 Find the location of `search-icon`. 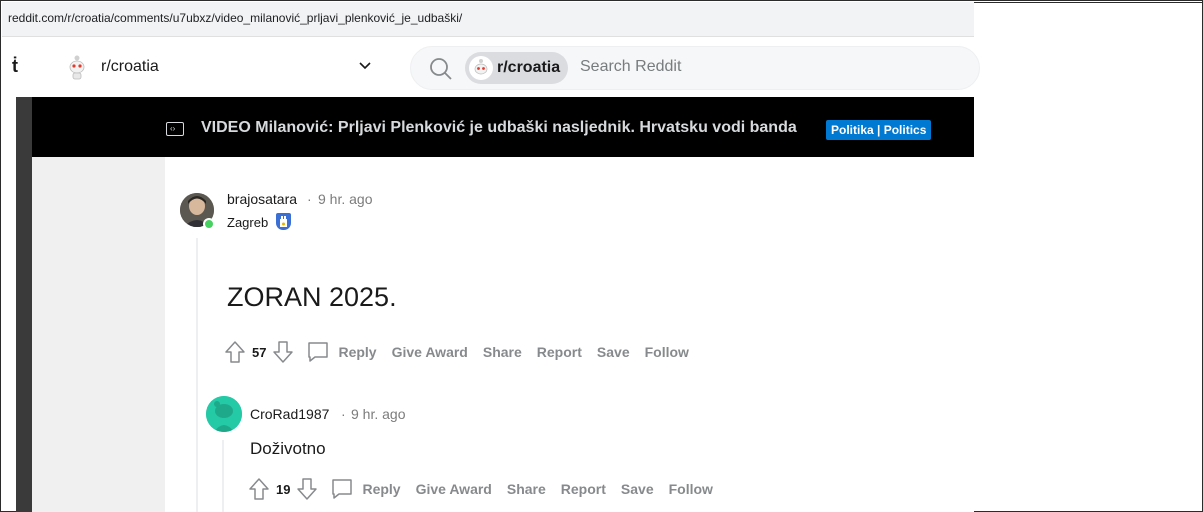

search-icon is located at coordinates (441, 69).